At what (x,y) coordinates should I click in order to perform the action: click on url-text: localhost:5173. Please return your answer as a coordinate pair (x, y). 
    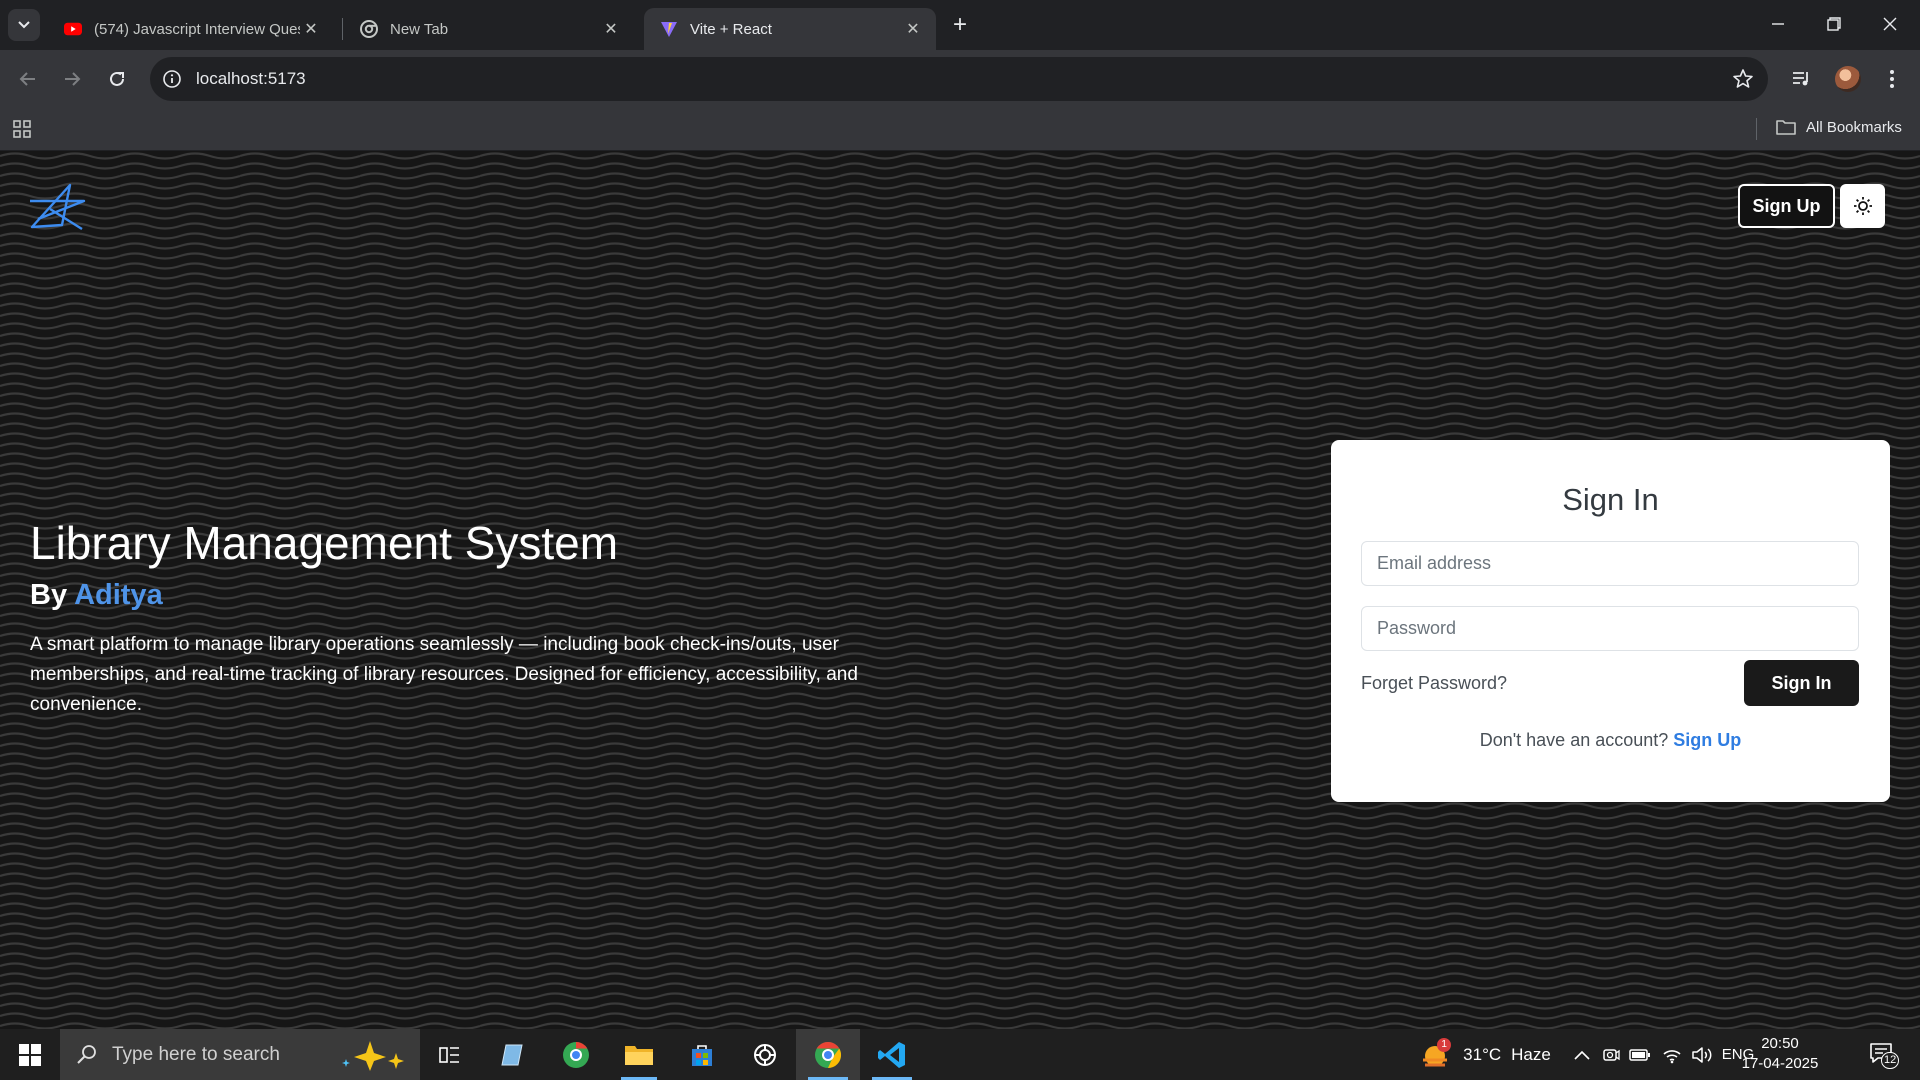
    Looking at the image, I should click on (251, 78).